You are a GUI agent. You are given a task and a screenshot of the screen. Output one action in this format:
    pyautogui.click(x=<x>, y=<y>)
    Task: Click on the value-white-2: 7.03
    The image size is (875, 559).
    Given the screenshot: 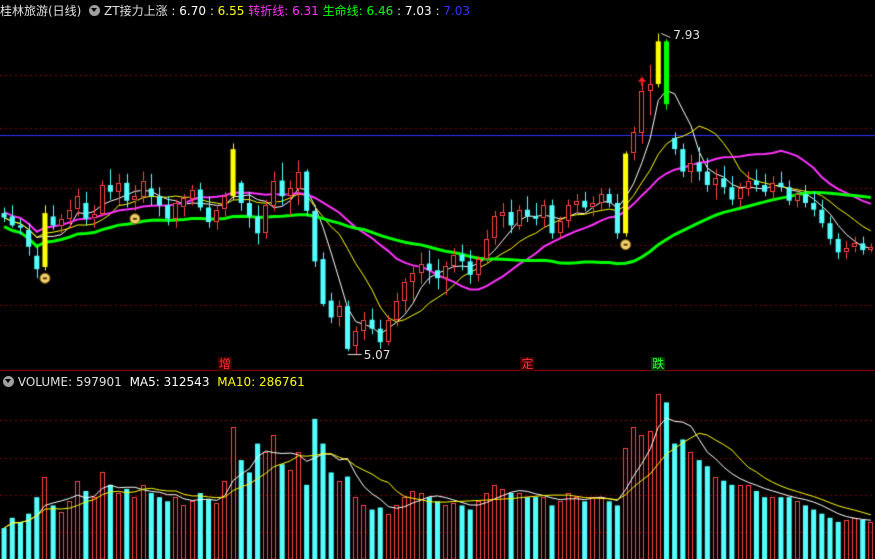 What is the action you would take?
    pyautogui.click(x=418, y=11)
    